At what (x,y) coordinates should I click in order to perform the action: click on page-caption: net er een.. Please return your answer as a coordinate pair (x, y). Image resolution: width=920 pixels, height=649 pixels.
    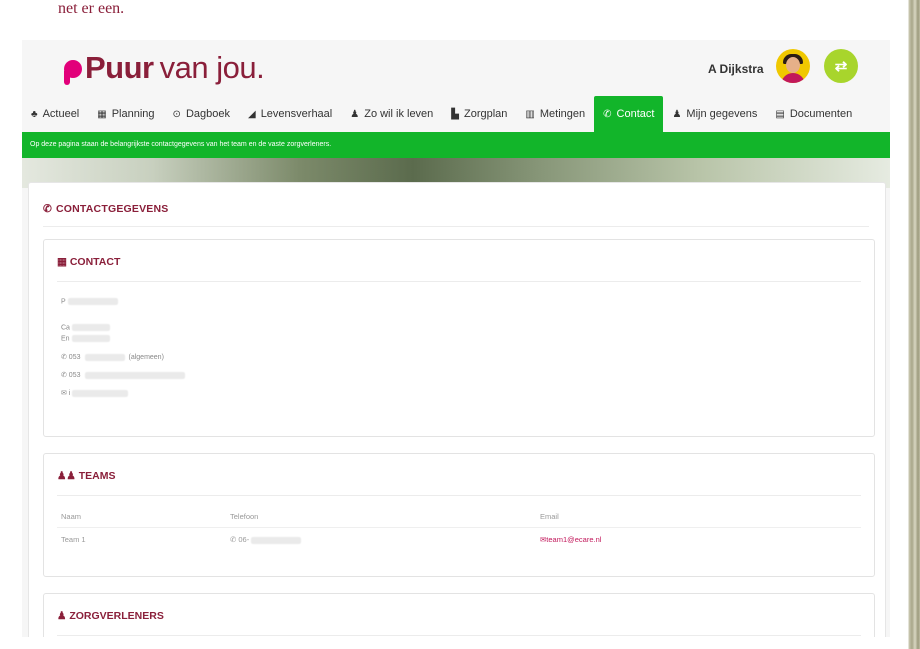
    Looking at the image, I should click on (91, 7).